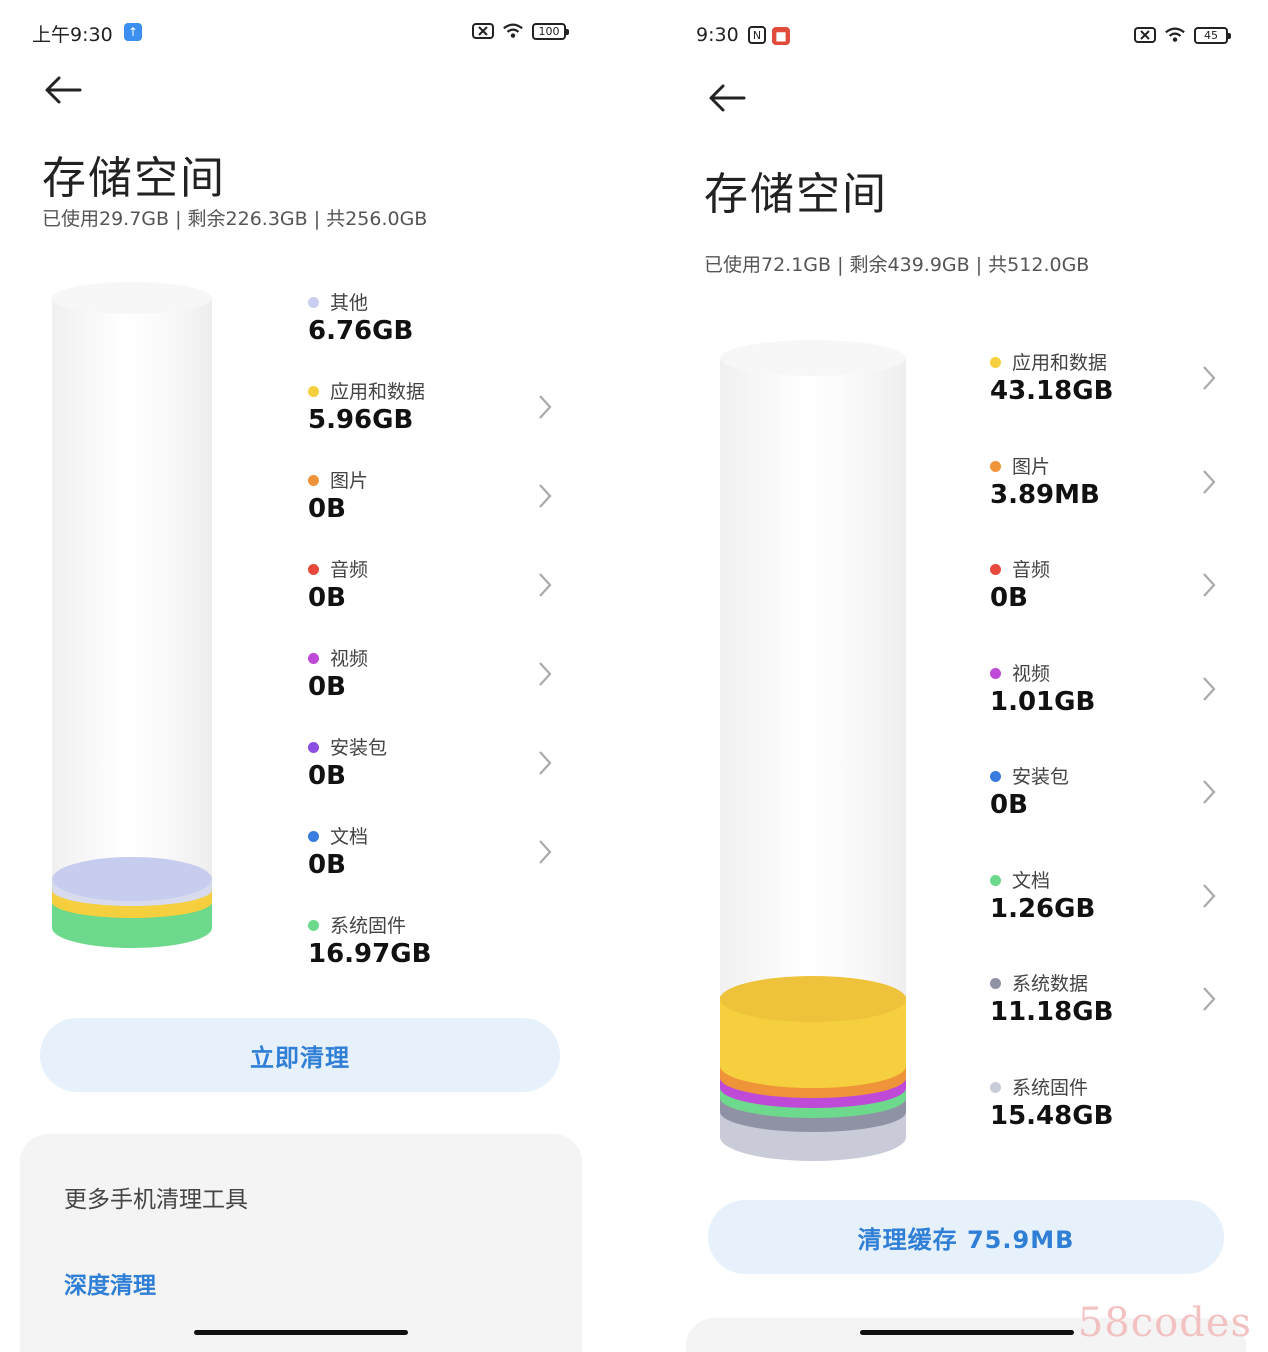 The height and width of the screenshot is (1352, 1268). What do you see at coordinates (897, 265) in the screenshot?
I see `storage-summary: 已使用72.1GB | 剩余439.9GB | 共512.0GB` at bounding box center [897, 265].